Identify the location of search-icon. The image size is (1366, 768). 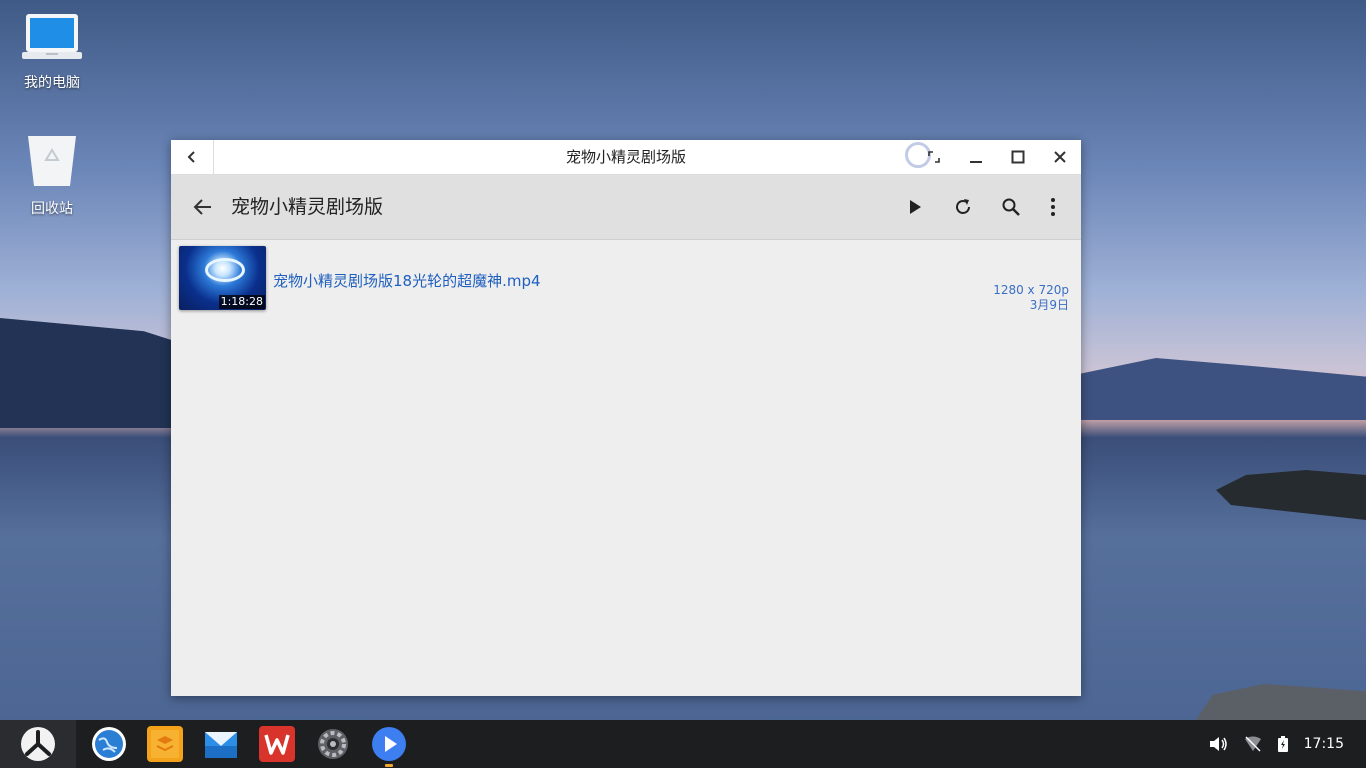
(1011, 207).